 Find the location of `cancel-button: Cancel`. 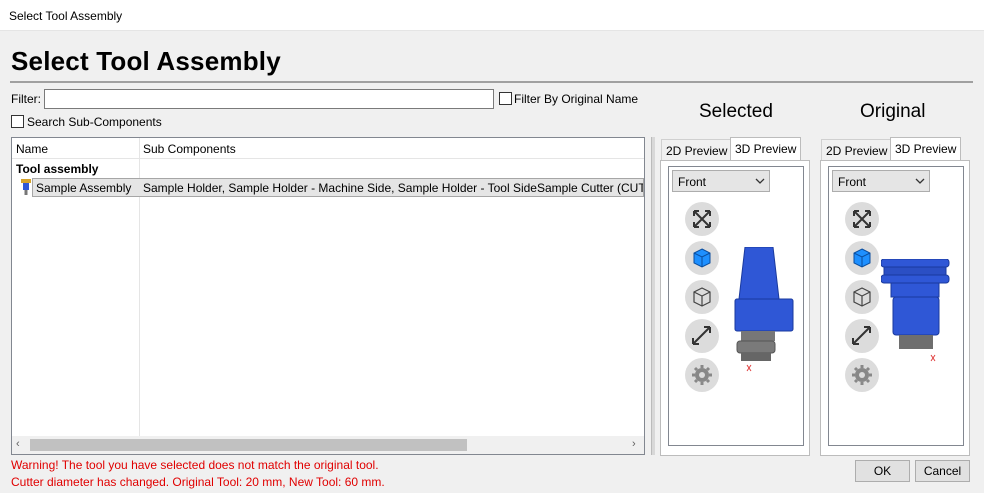

cancel-button: Cancel is located at coordinates (942, 471).